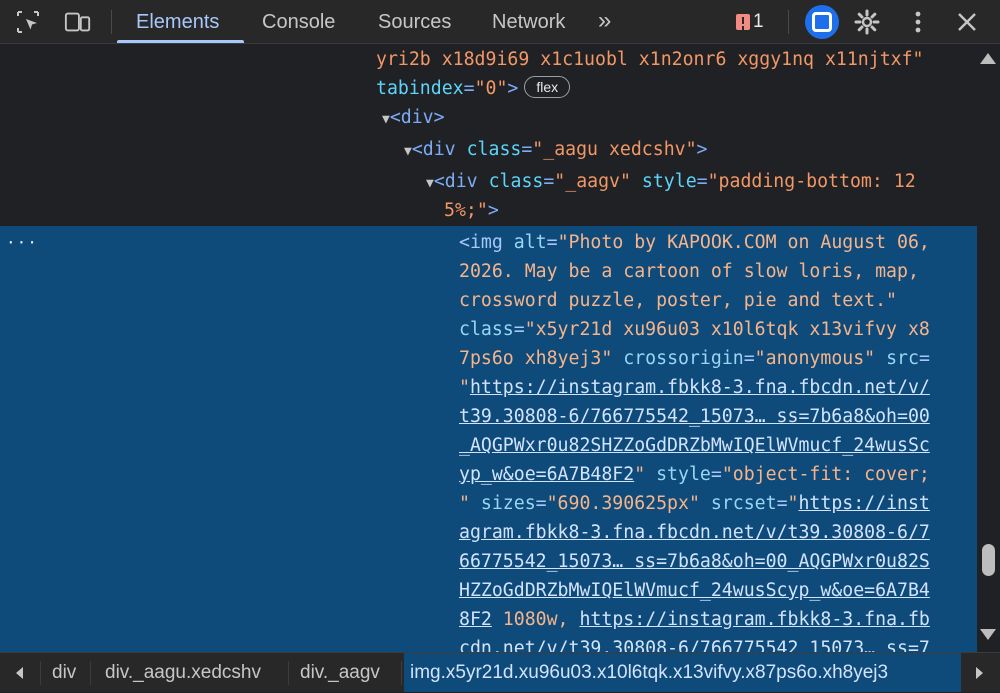 The image size is (1000, 693). I want to click on tree-line: ▼<div>, so click(413, 118).